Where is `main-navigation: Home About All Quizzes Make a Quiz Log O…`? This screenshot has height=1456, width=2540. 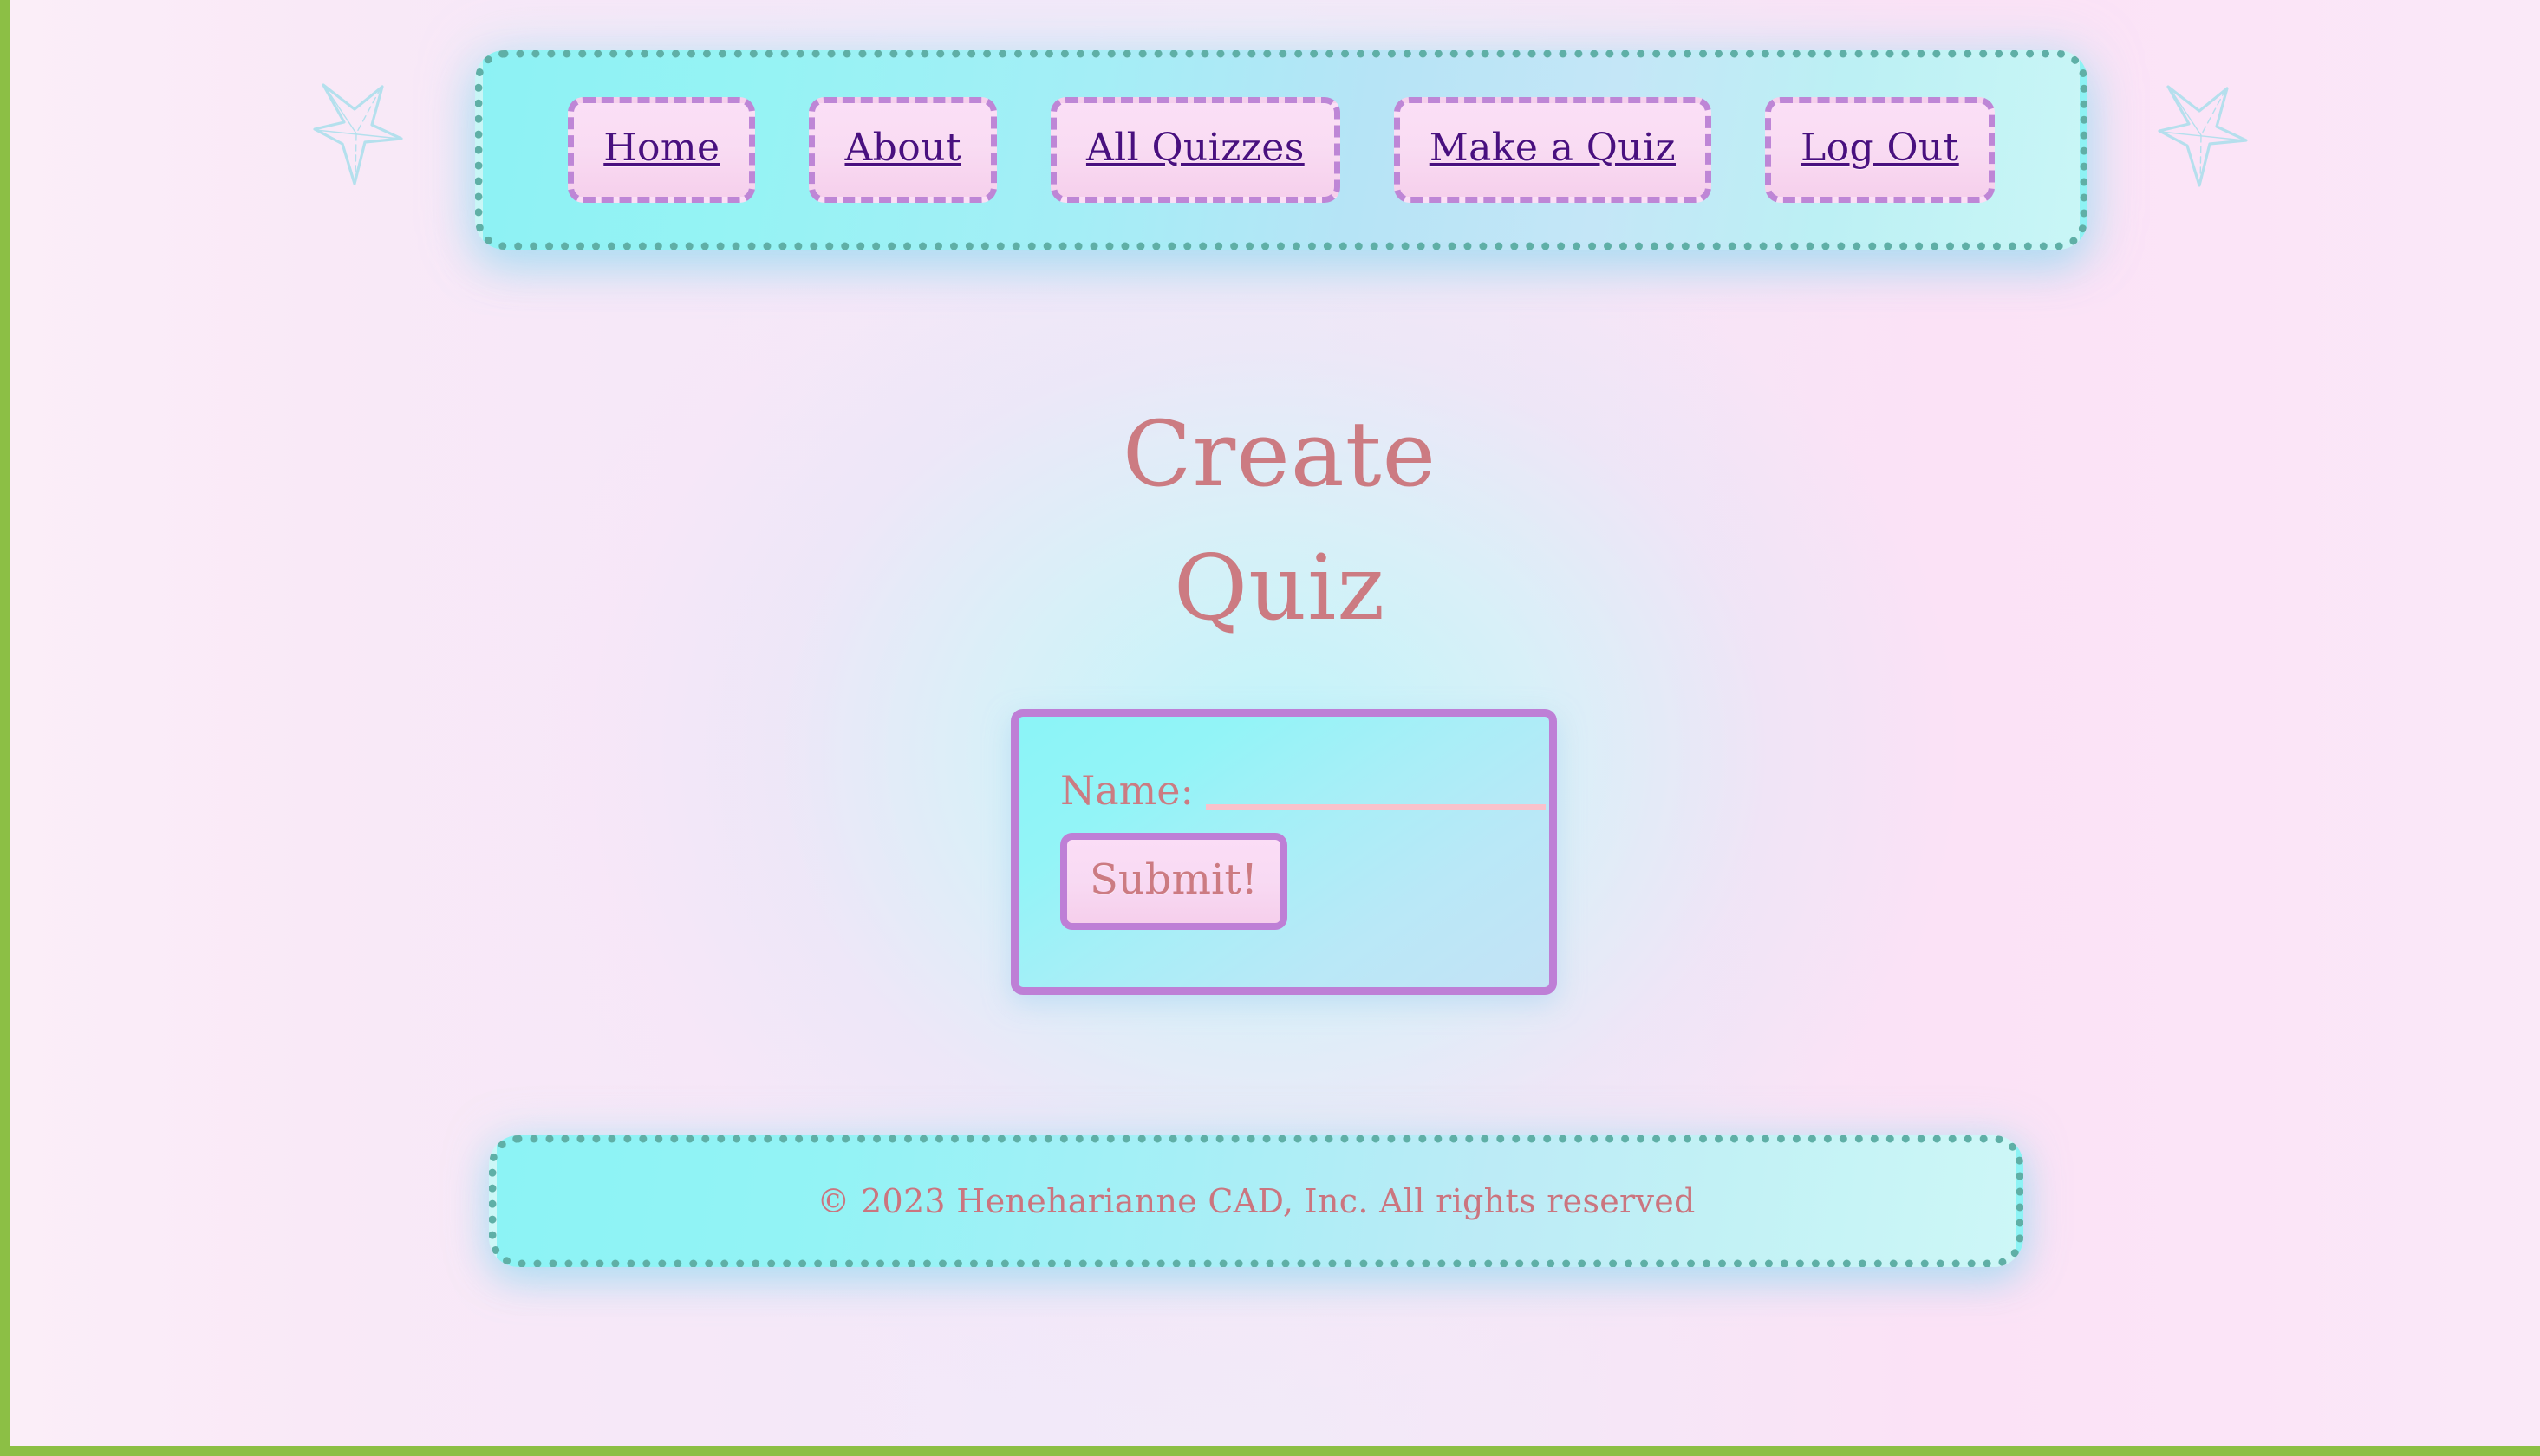 main-navigation: Home About All Quizzes Make a Quiz Log O… is located at coordinates (1281, 150).